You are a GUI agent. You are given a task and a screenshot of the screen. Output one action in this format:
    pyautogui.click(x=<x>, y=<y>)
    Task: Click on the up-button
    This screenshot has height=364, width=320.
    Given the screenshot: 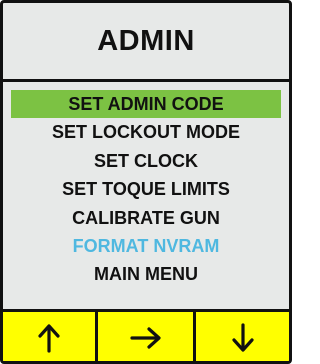 What is the action you would take?
    pyautogui.click(x=50, y=336)
    